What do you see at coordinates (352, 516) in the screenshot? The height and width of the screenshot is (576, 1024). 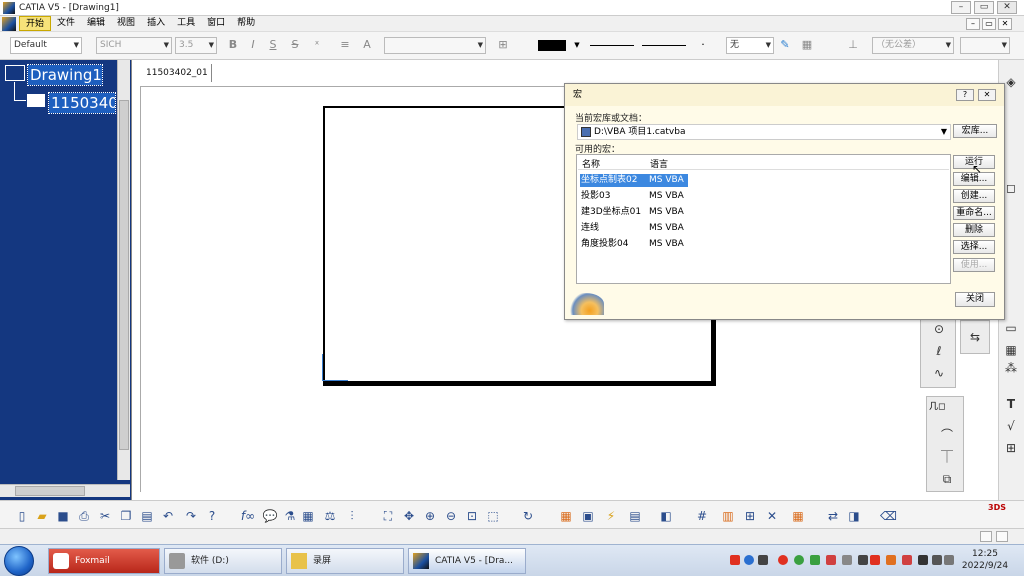 I see `parameters-icon: ⫶` at bounding box center [352, 516].